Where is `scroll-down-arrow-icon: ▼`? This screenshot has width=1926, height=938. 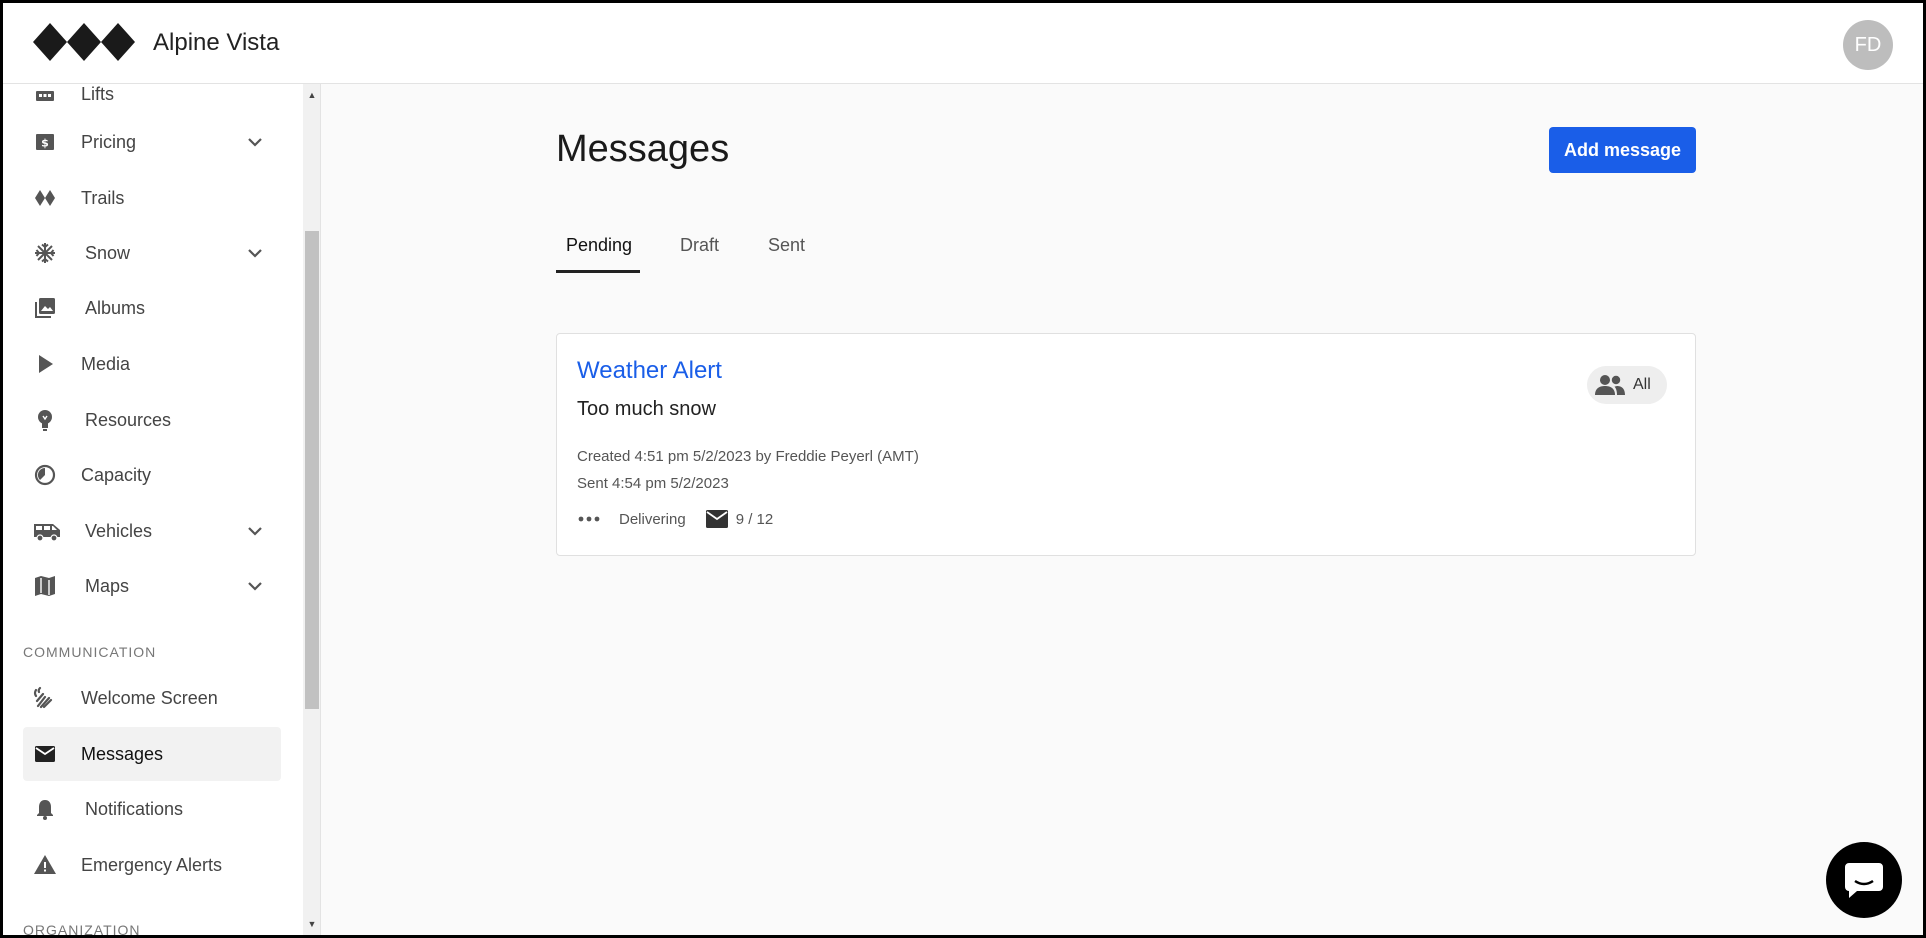 scroll-down-arrow-icon: ▼ is located at coordinates (312, 924).